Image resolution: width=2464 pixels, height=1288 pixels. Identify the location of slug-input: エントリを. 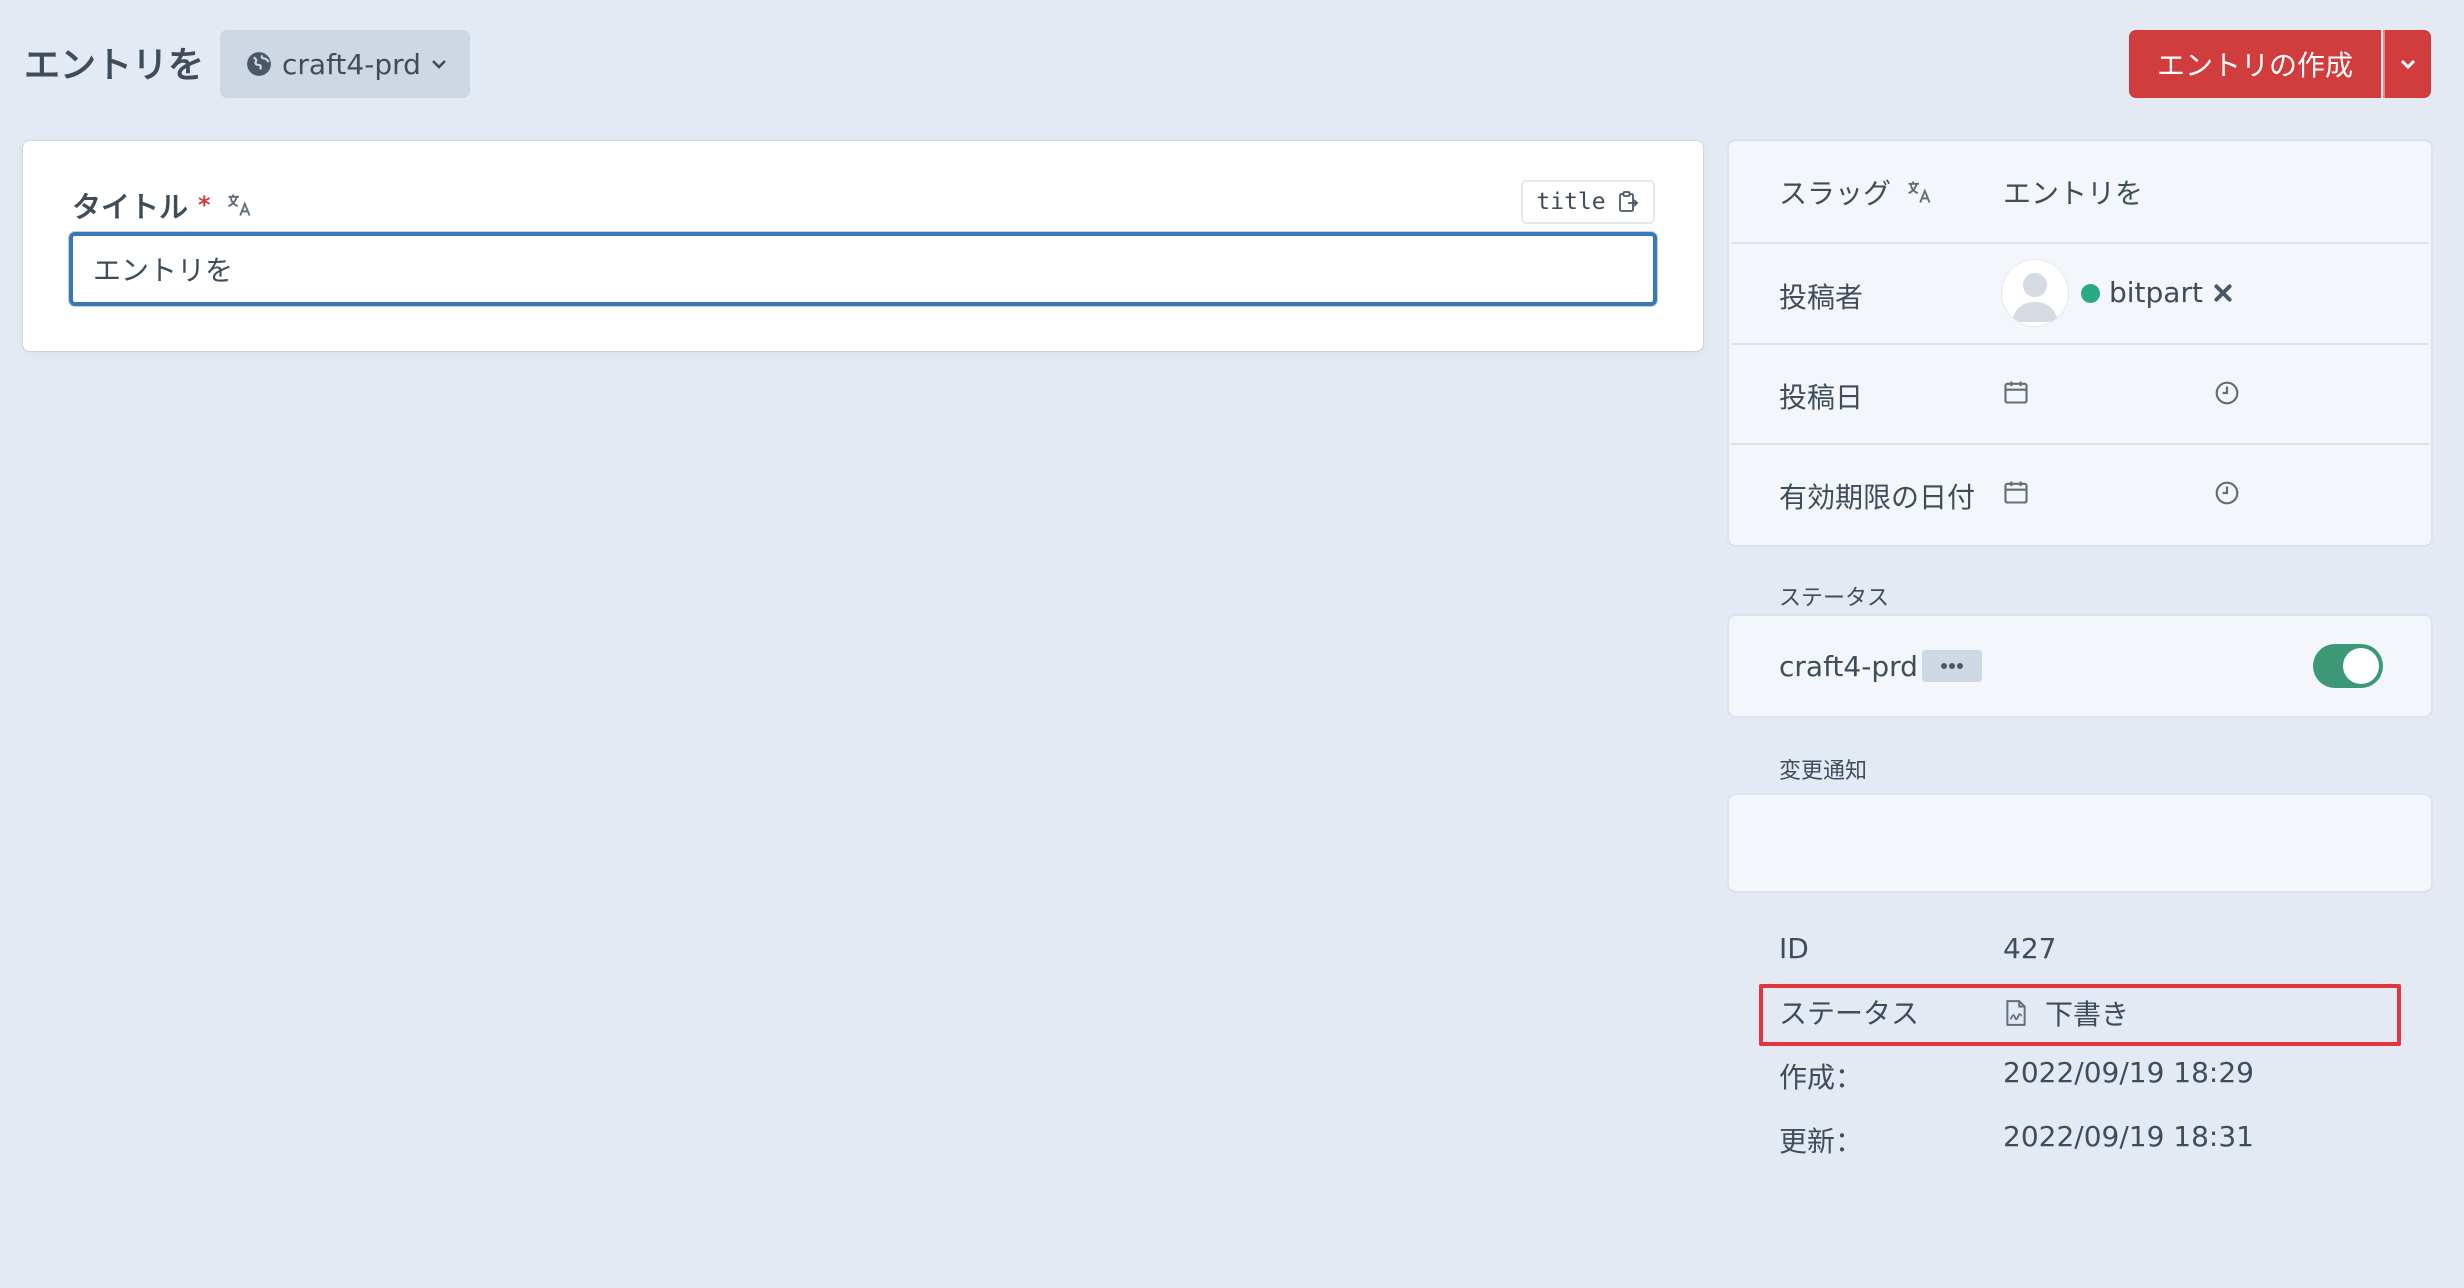
(2073, 192).